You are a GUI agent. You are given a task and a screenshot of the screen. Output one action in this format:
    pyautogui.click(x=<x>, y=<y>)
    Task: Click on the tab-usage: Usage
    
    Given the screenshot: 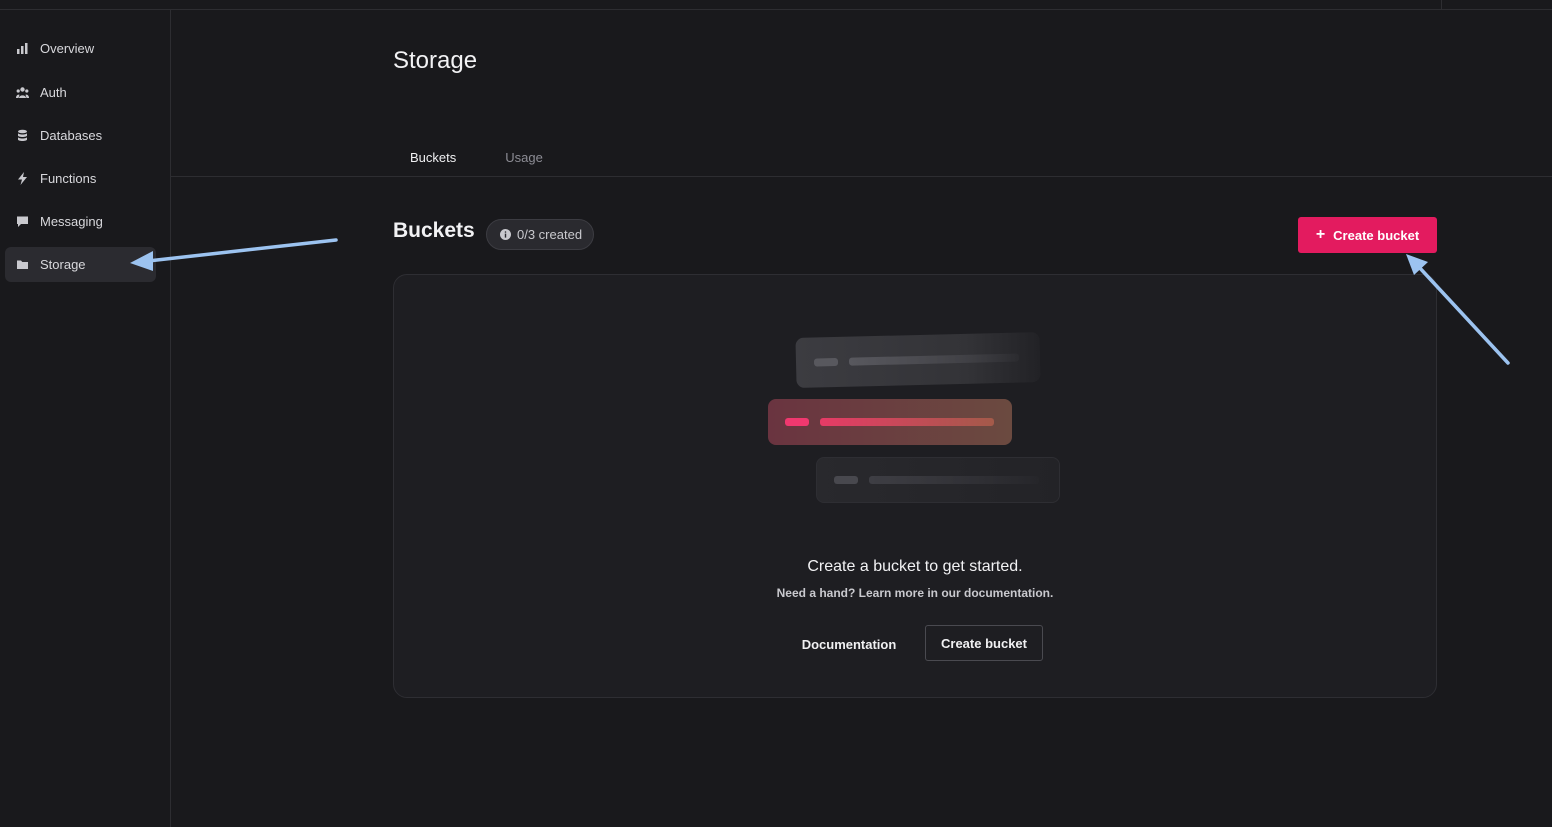 What is the action you would take?
    pyautogui.click(x=524, y=163)
    